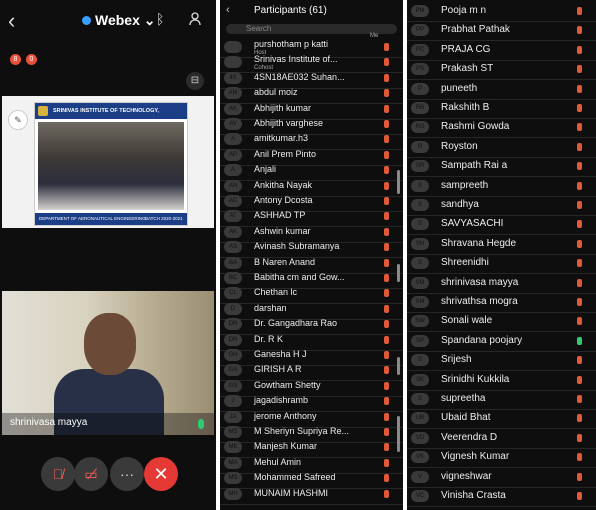  I want to click on list-item: PP Prabhat Pathak, so click(501, 31).